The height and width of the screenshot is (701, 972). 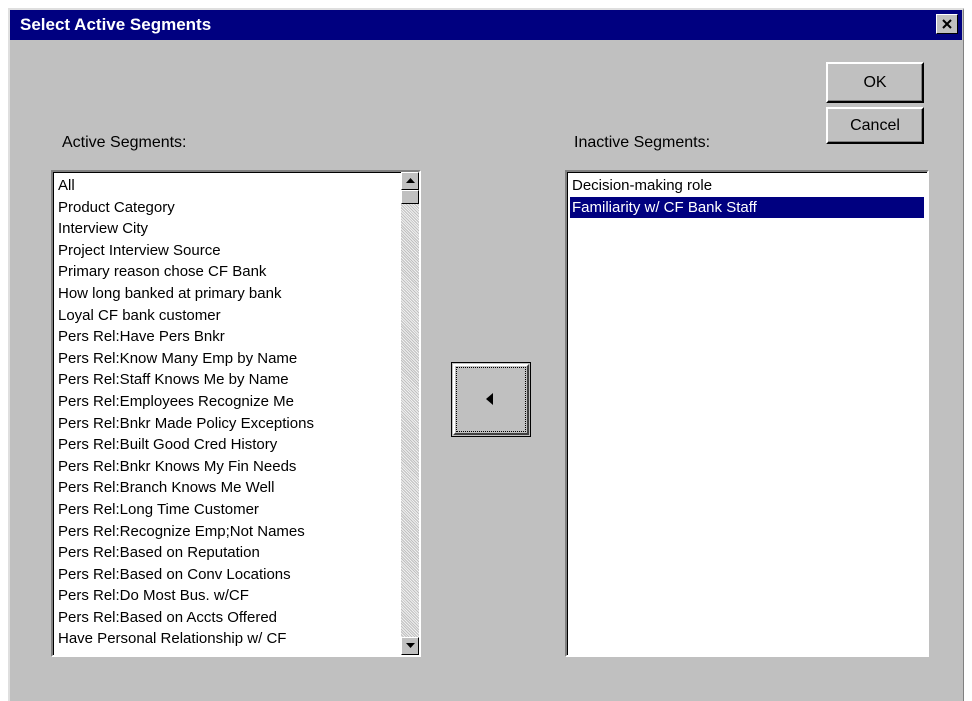 I want to click on scroll-down-button, so click(x=410, y=646).